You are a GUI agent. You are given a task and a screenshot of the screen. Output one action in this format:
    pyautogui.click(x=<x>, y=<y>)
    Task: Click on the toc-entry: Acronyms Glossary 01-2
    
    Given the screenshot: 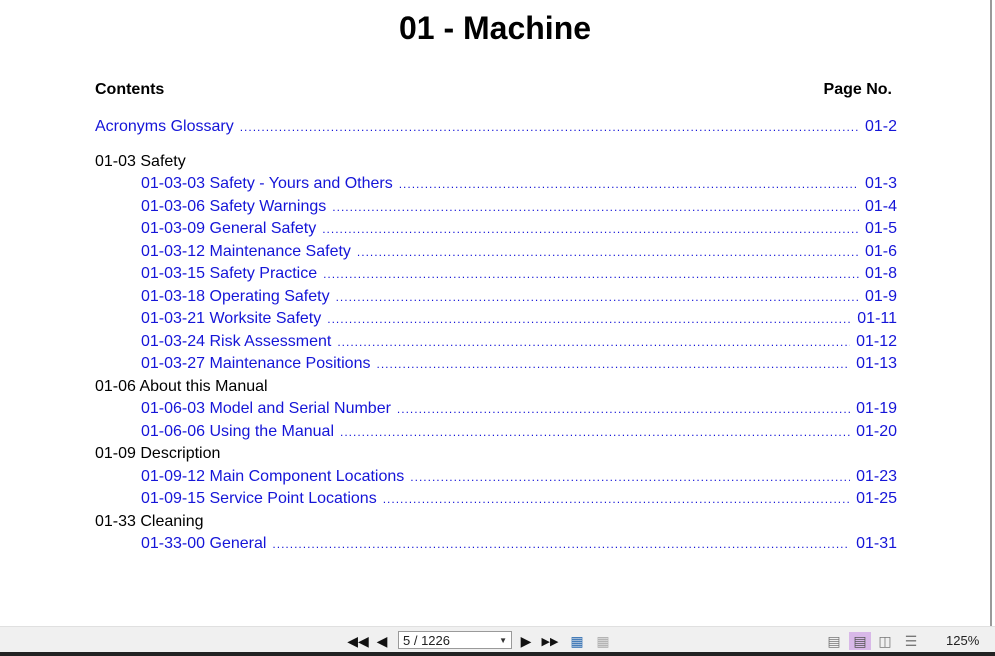 What is the action you would take?
    pyautogui.click(x=496, y=127)
    